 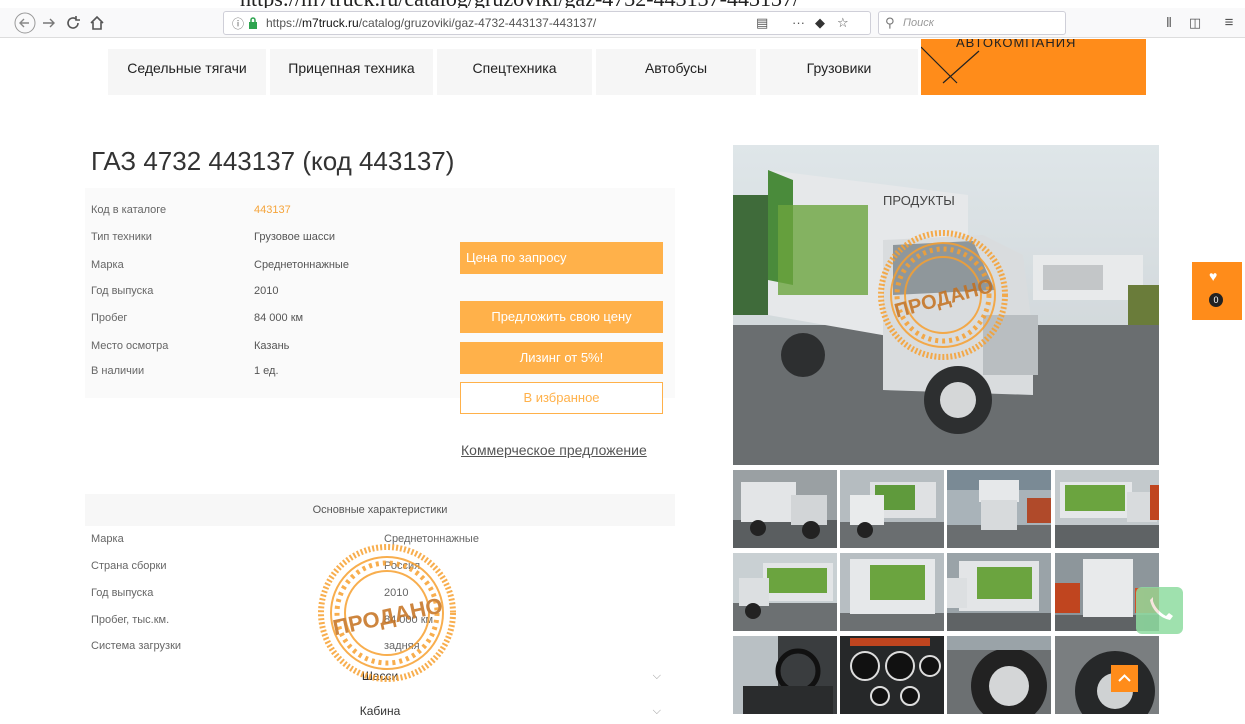 I want to click on spec-code-link: 443137, so click(x=272, y=210).